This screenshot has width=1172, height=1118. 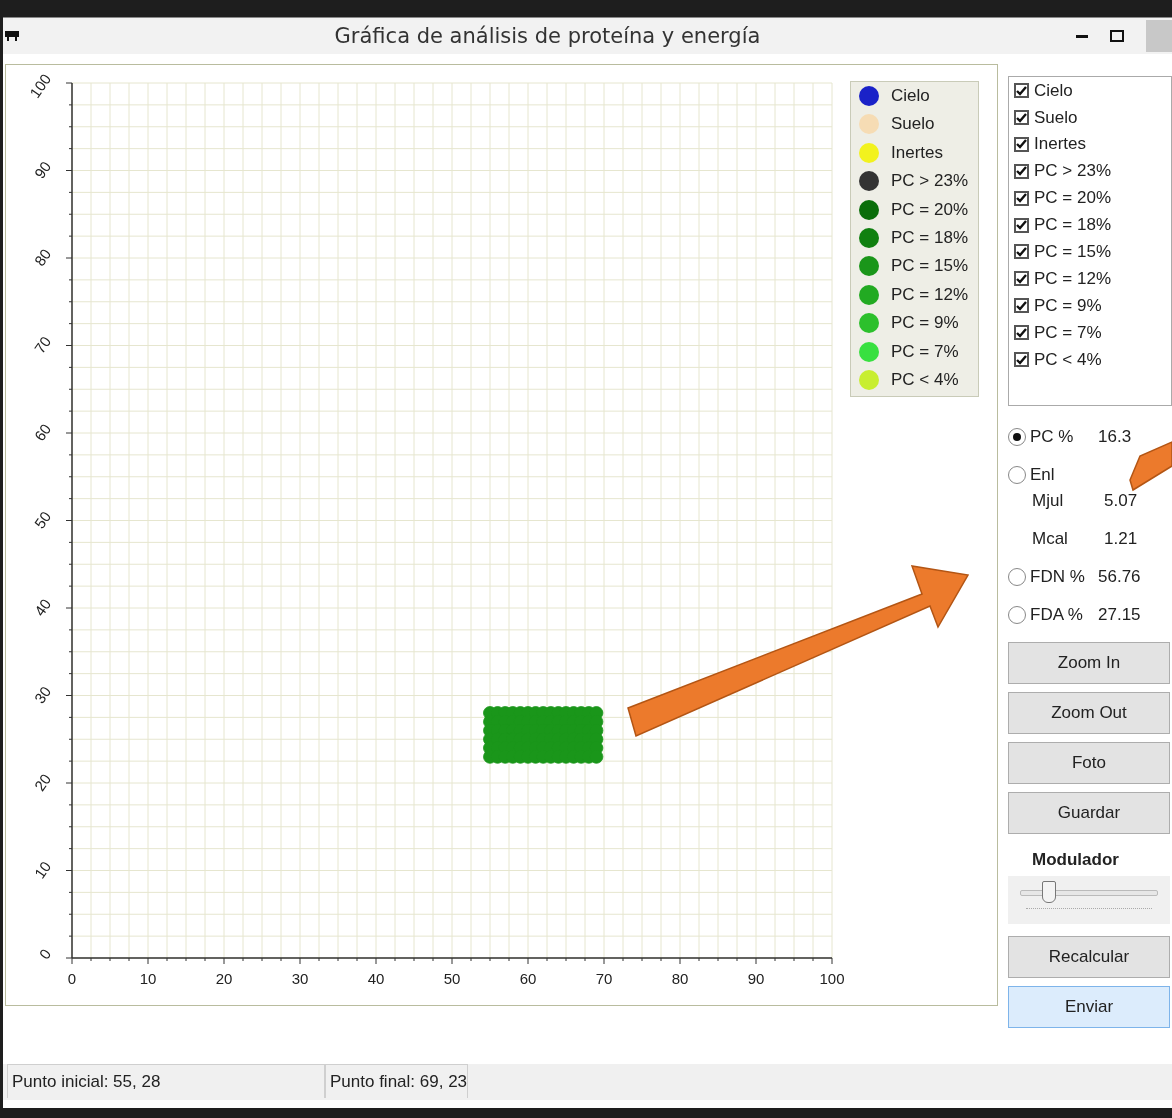 What do you see at coordinates (929, 266) in the screenshot?
I see `legend-label: PC = 15%` at bounding box center [929, 266].